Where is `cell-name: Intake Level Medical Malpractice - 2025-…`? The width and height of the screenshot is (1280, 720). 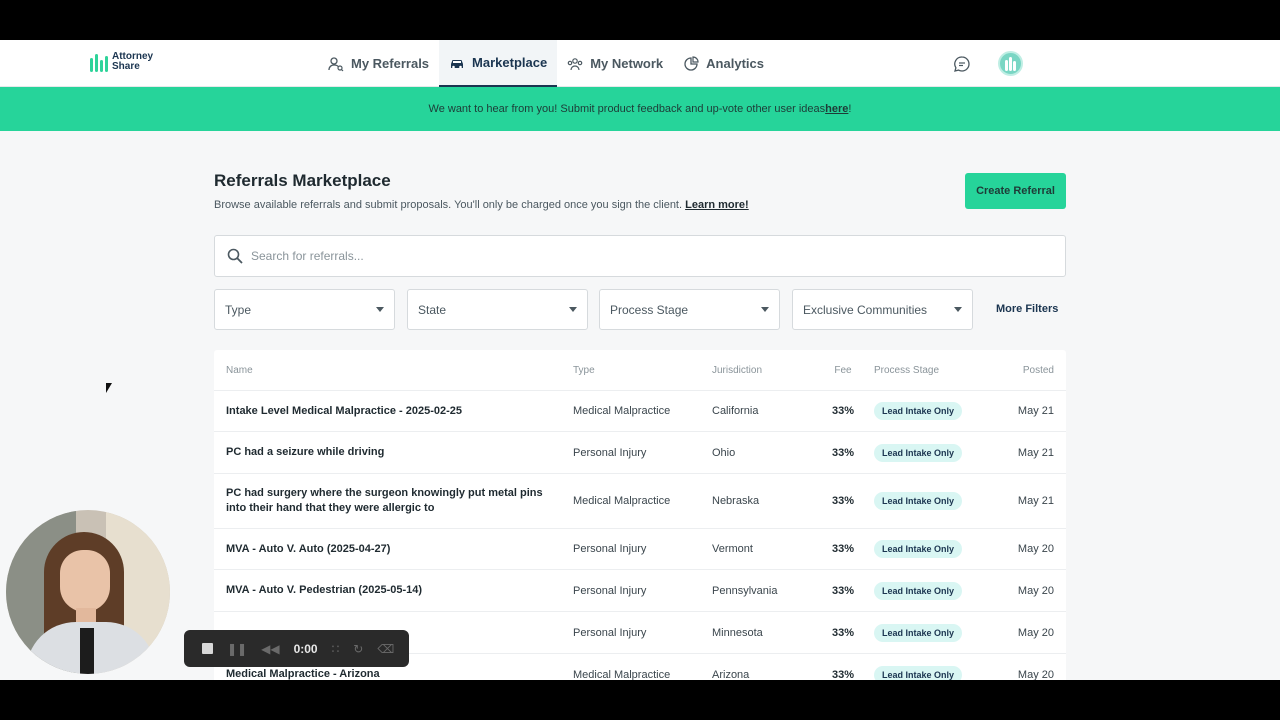
cell-name: Intake Level Medical Malpractice - 2025-… is located at coordinates (344, 410).